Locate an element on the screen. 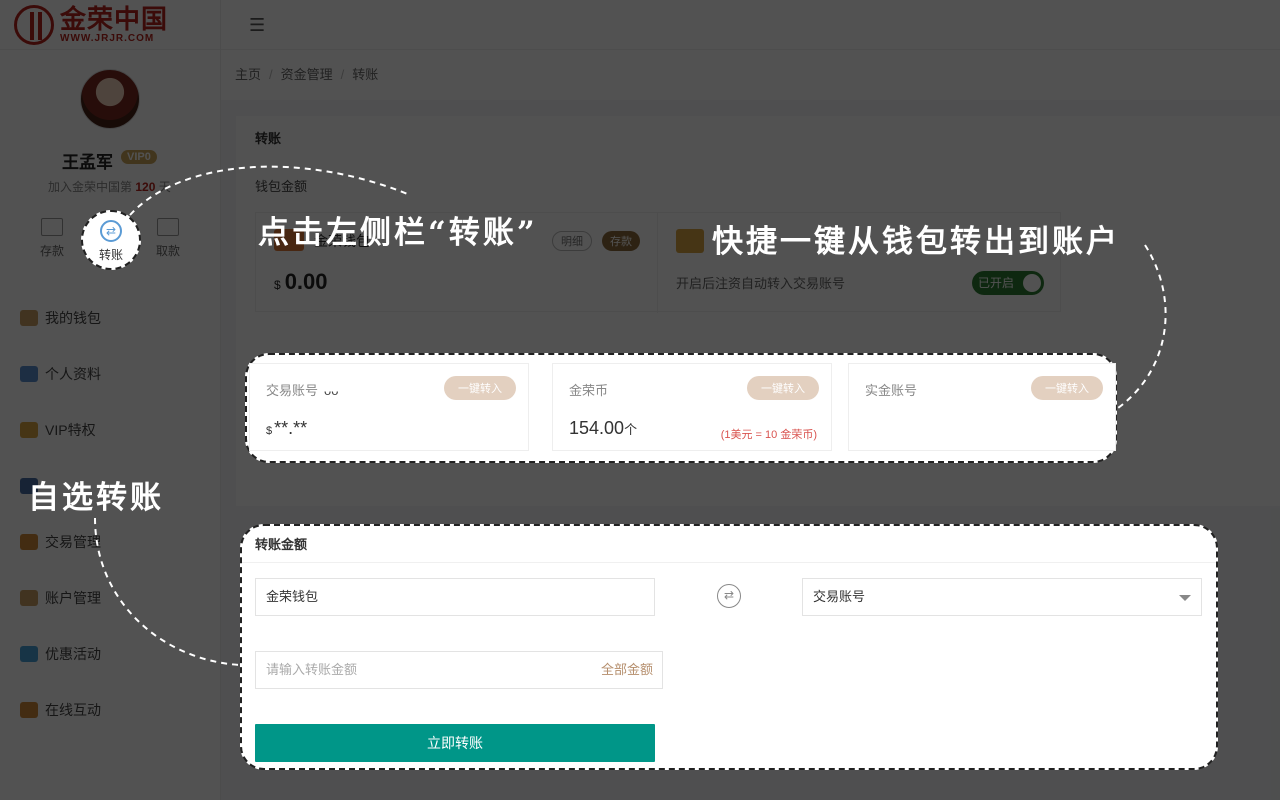 Image resolution: width=1280 pixels, height=800 pixels. annotation-sidebar: 点击左侧栏“转账” is located at coordinates (398, 233).